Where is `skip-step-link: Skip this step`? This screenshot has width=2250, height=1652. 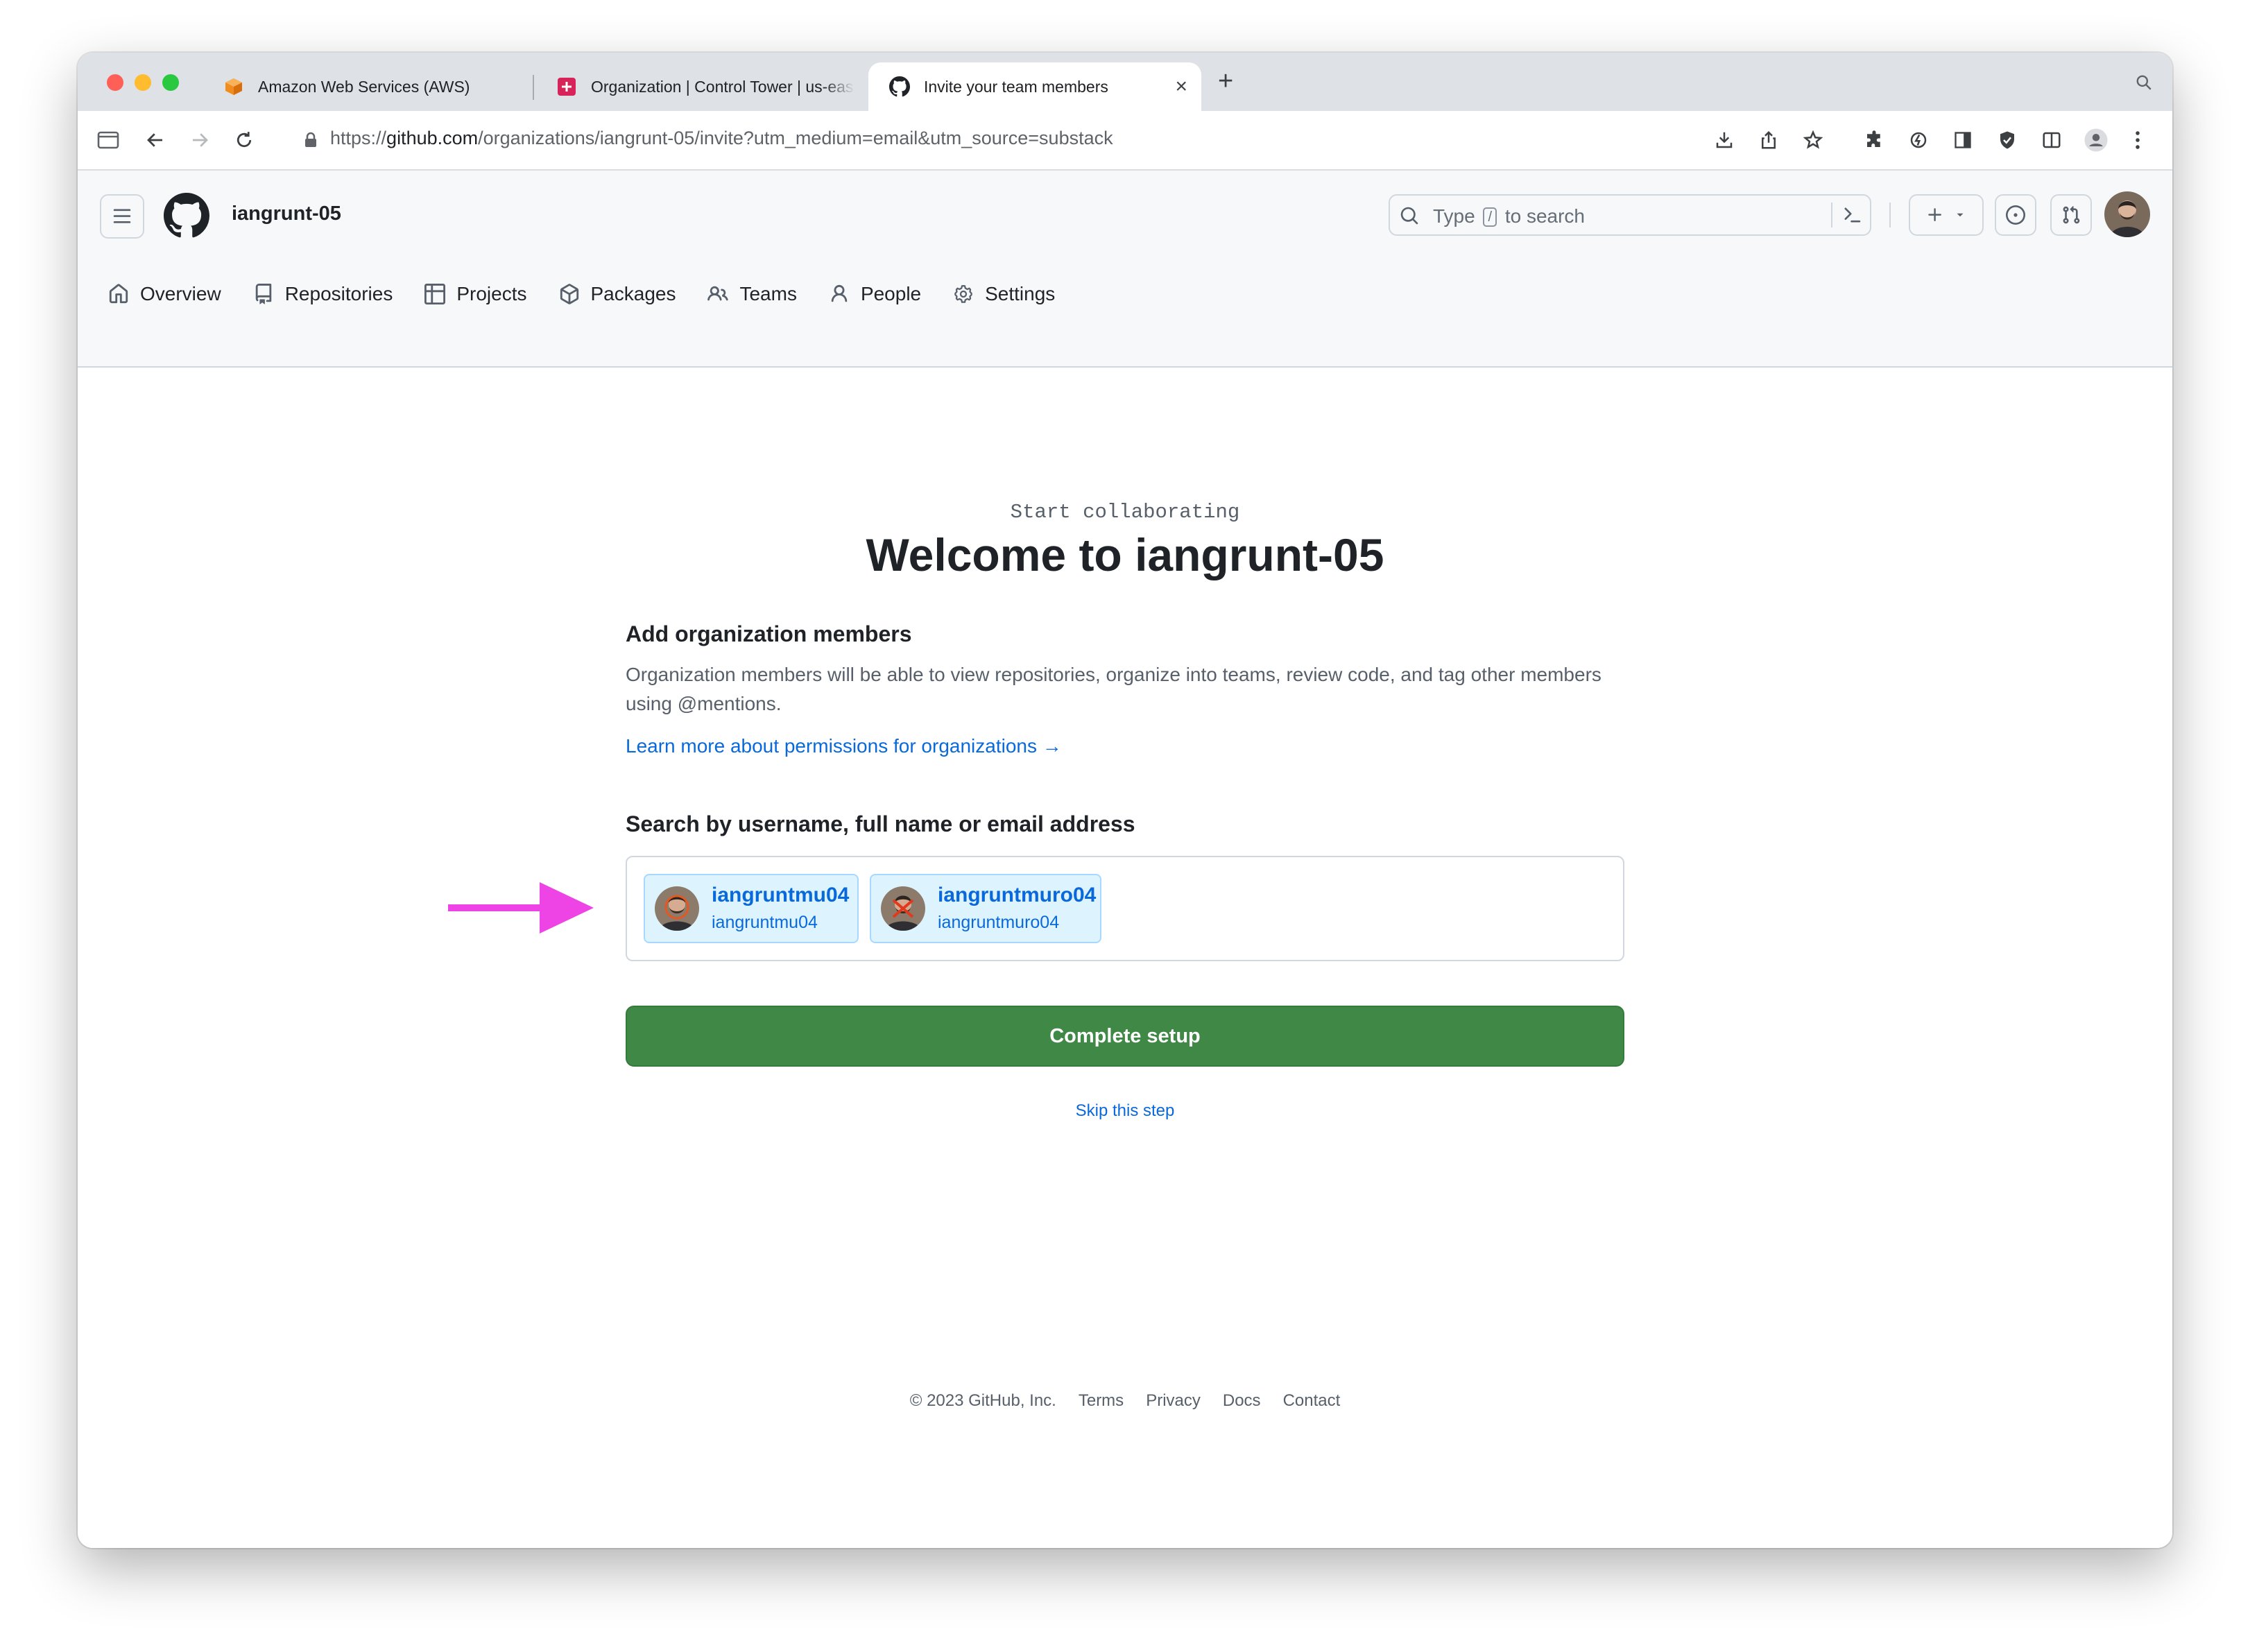 skip-step-link: Skip this step is located at coordinates (1125, 1111).